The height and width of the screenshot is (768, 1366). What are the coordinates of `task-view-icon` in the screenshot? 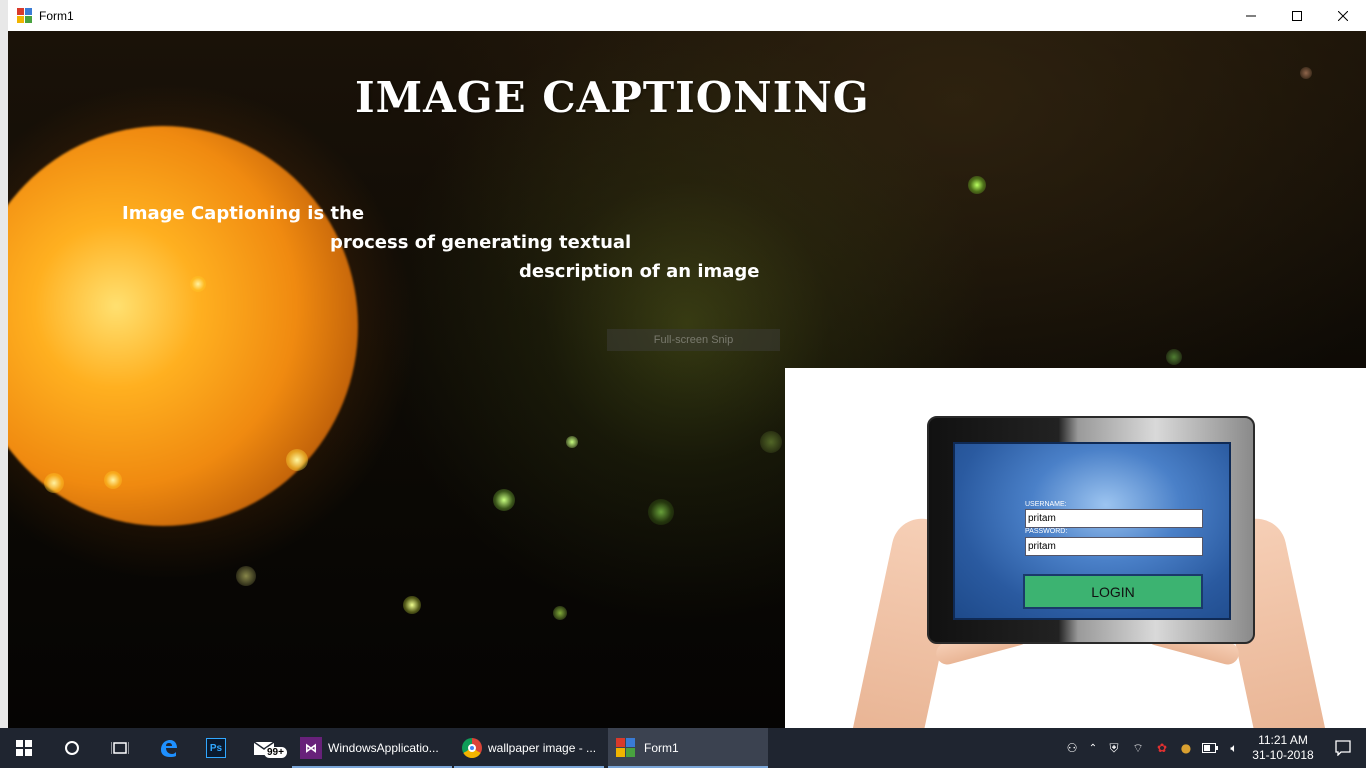 It's located at (120, 748).